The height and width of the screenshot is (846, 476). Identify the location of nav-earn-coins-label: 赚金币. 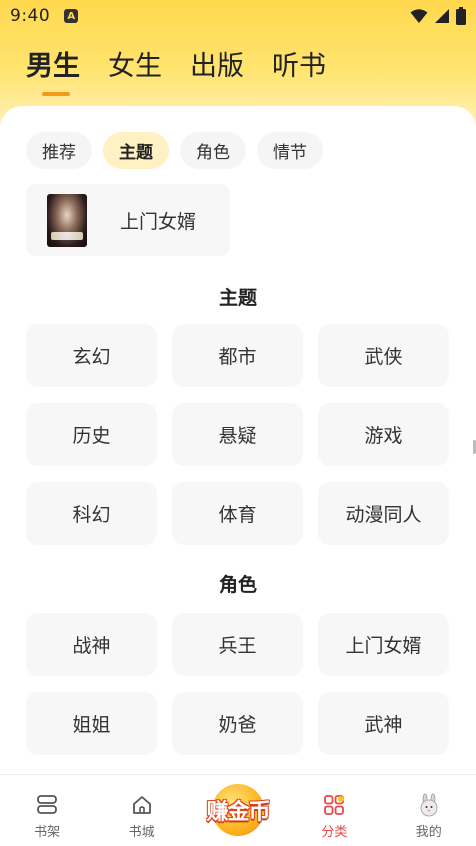
(238, 812).